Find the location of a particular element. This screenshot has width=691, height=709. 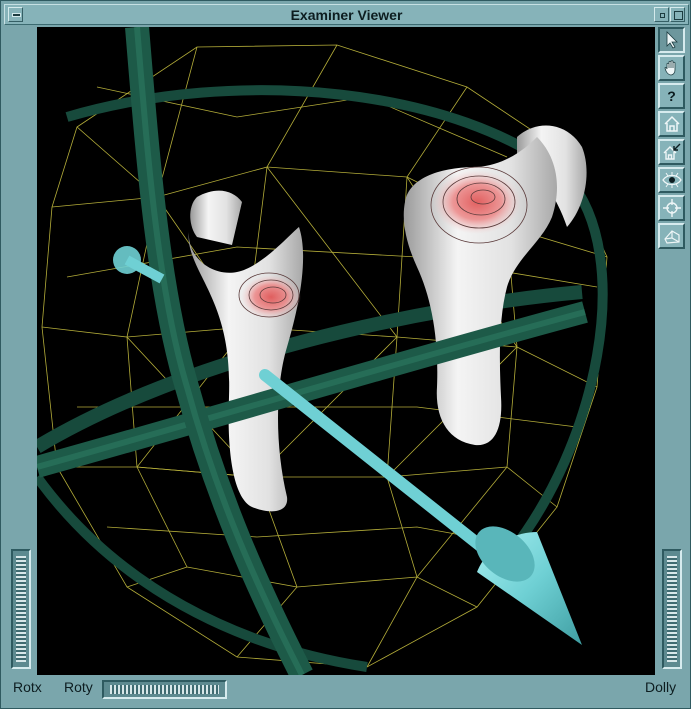

view-mode-button is located at coordinates (671, 68).